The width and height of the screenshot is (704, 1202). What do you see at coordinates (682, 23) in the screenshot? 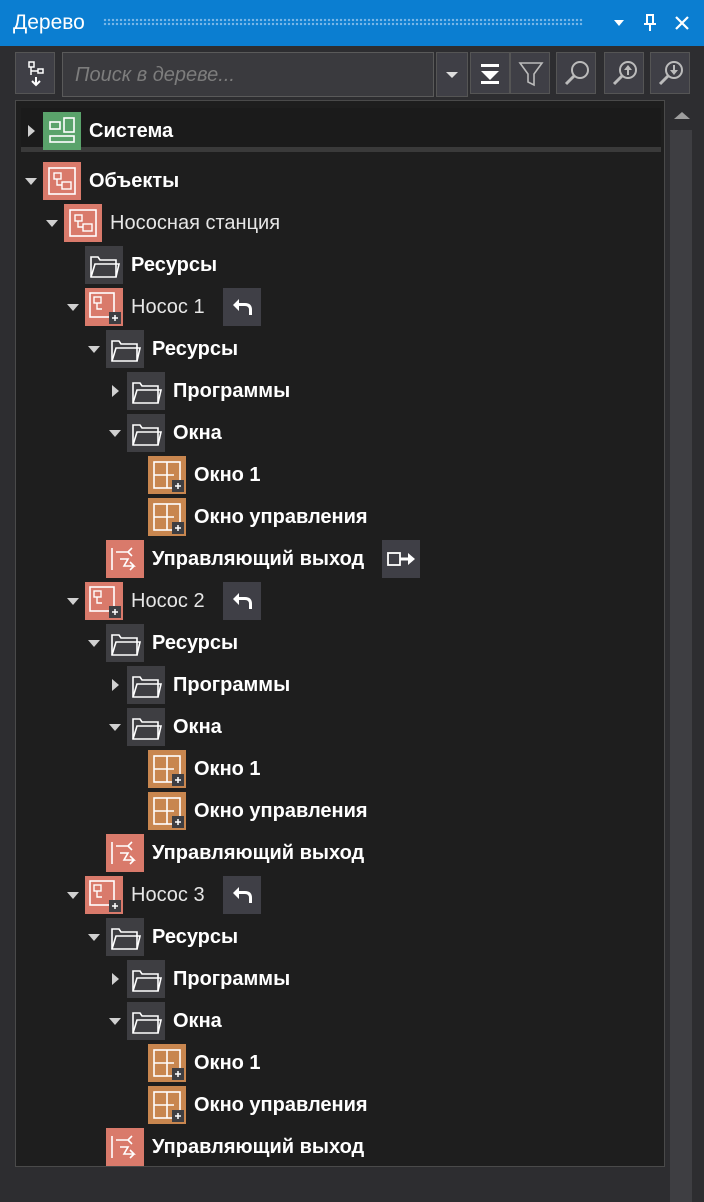
I see `close-icon` at bounding box center [682, 23].